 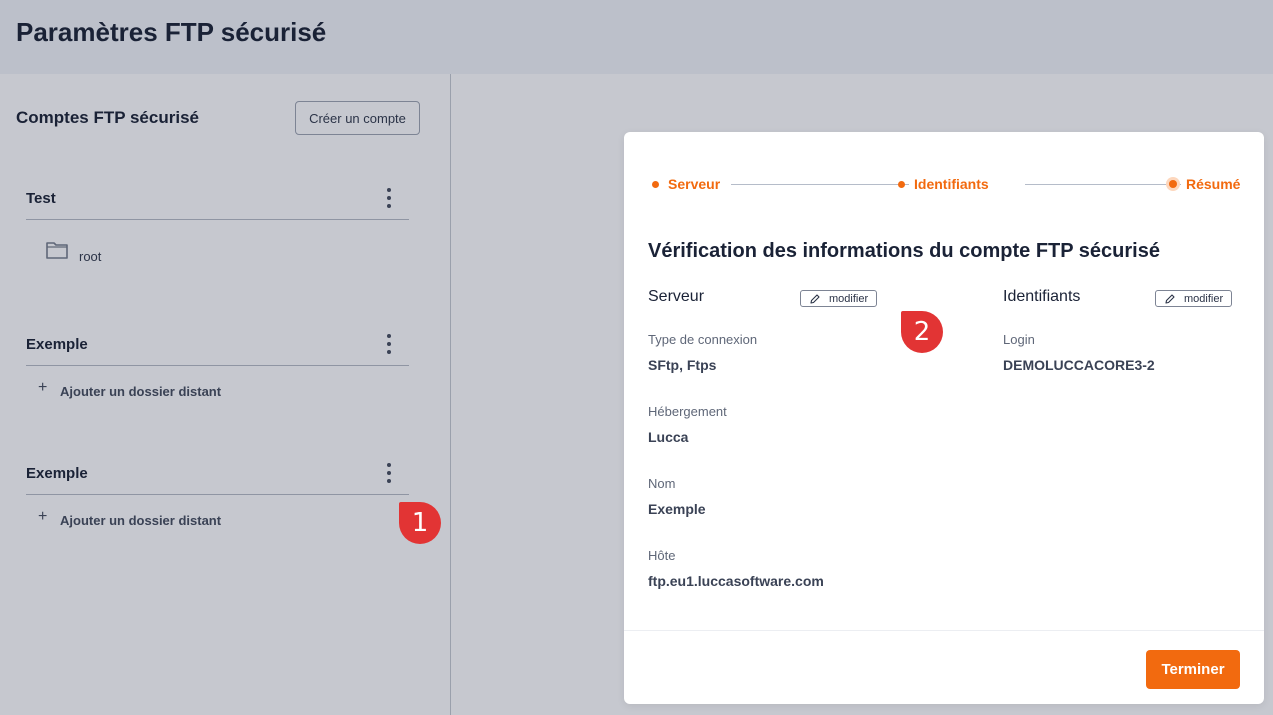 I want to click on step-credentials: Identifiants, so click(x=943, y=184).